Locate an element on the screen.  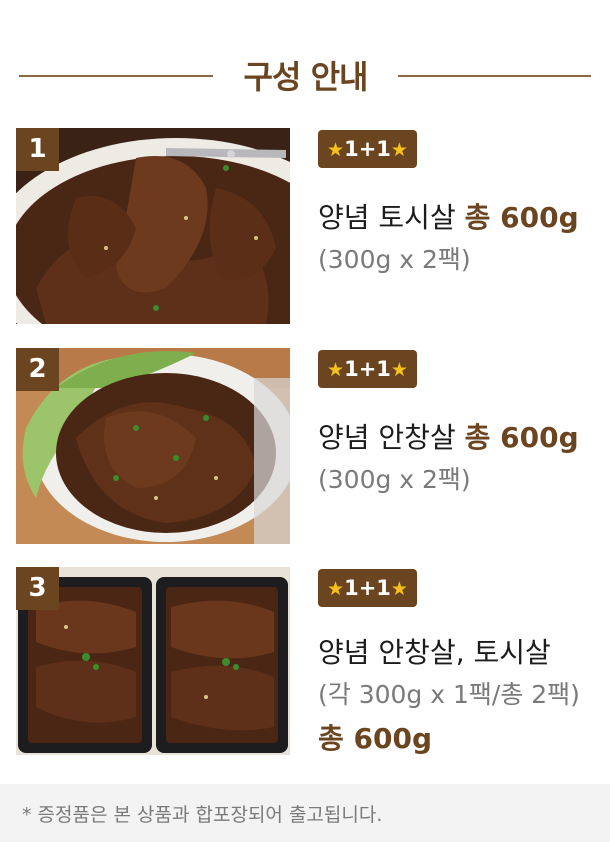
page-title: 구성 안내 is located at coordinates (306, 77).